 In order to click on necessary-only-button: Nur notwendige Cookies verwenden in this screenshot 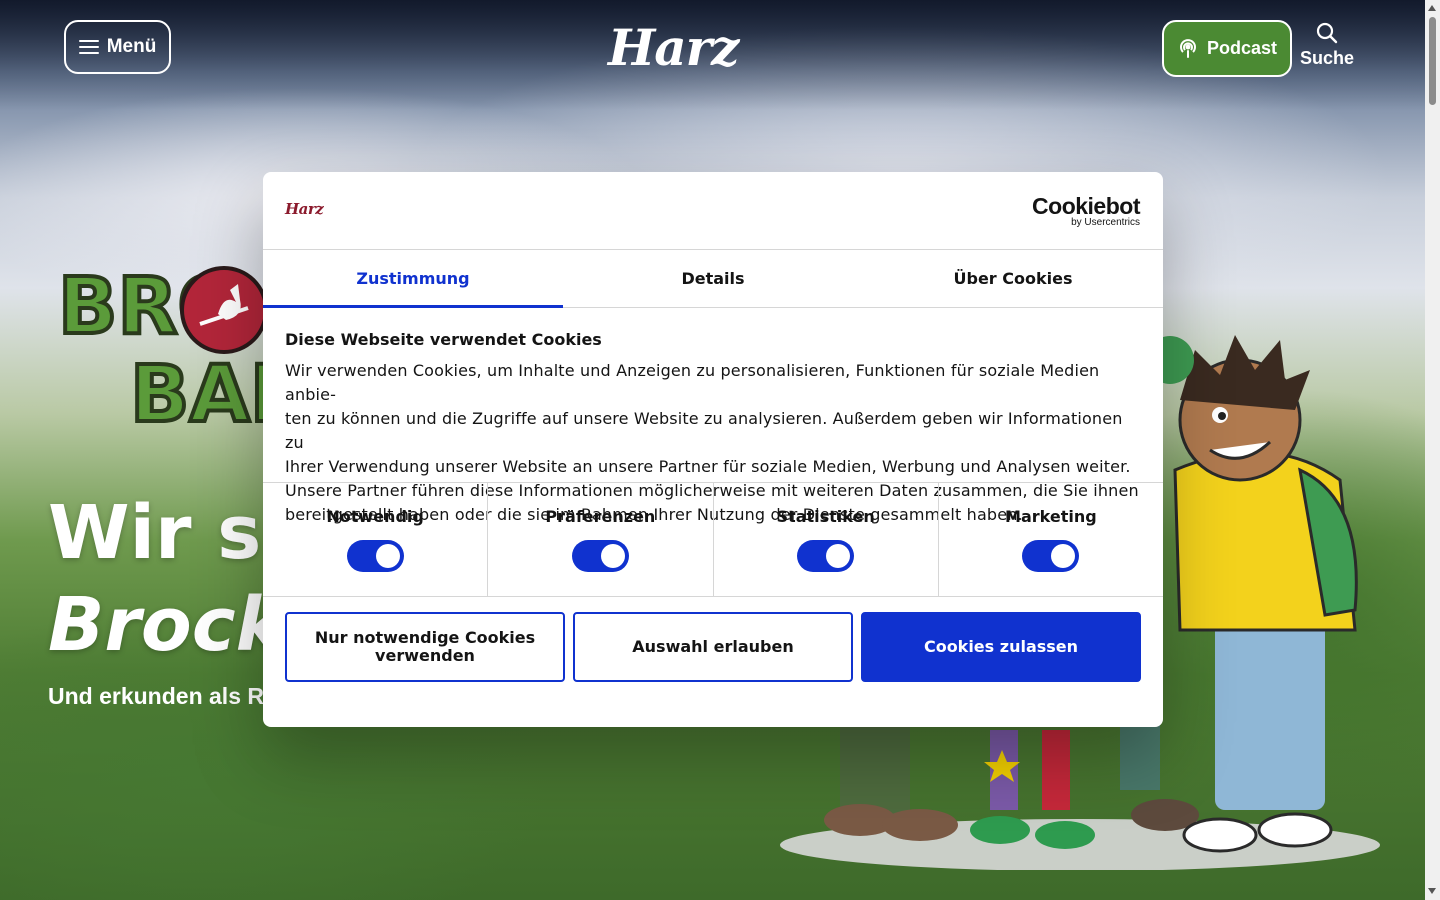, I will do `click(425, 647)`.